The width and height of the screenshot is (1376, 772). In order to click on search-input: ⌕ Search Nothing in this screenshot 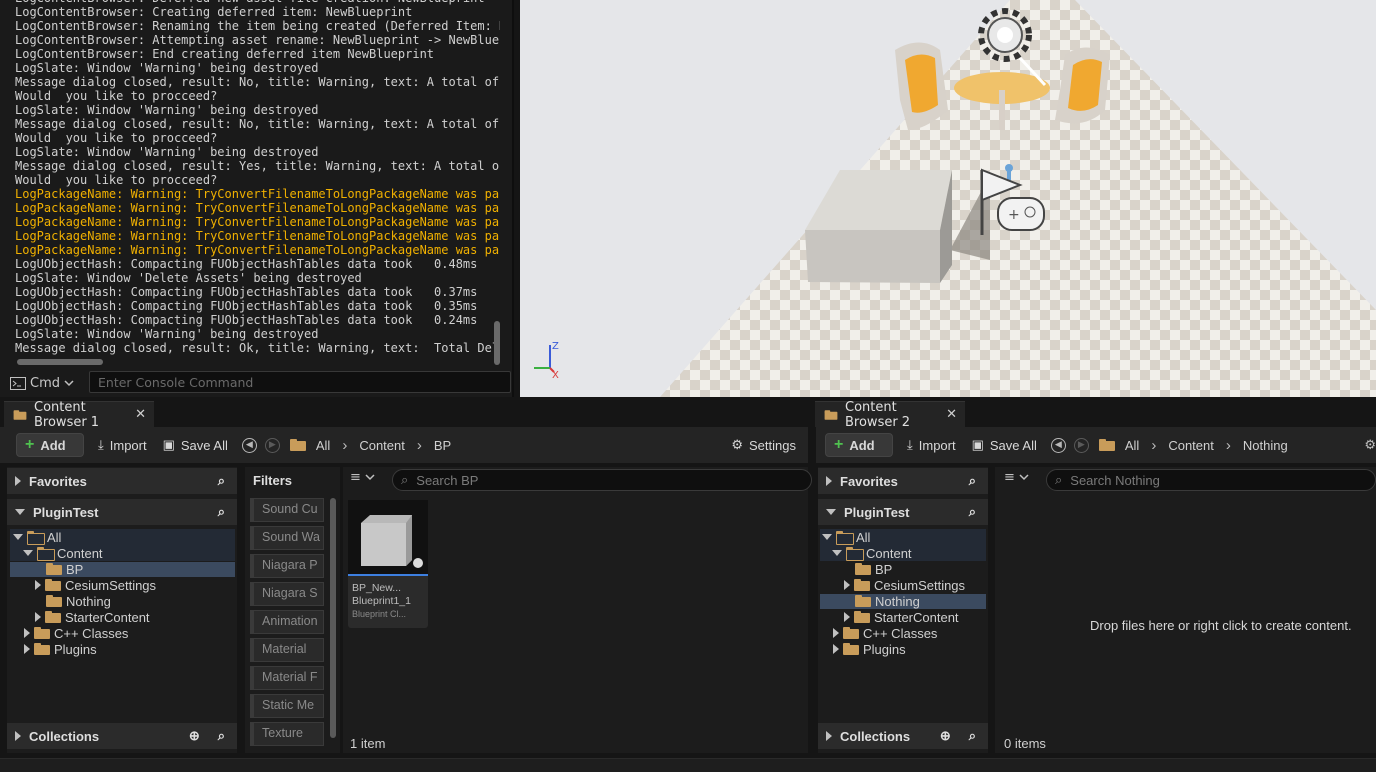, I will do `click(1211, 480)`.